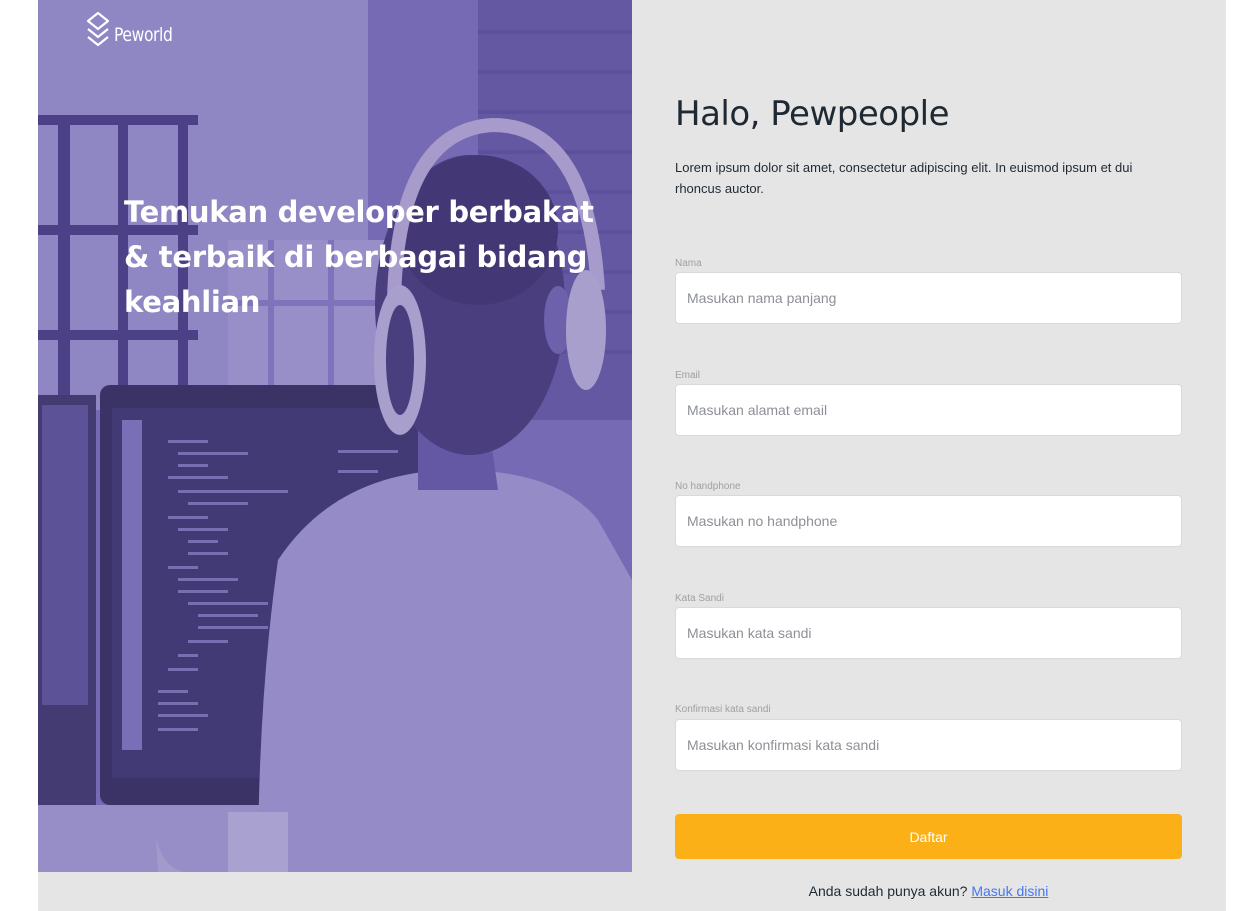  I want to click on confirm-password-label: Konfirmasi kata sandi, so click(723, 709).